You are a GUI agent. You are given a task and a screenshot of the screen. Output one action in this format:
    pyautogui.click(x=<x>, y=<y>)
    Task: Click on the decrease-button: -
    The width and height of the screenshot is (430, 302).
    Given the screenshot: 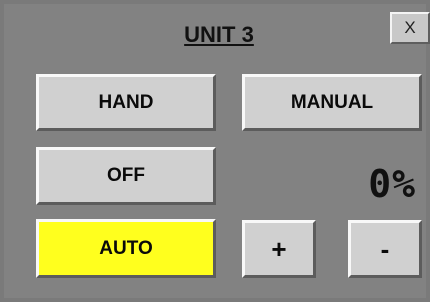 What is the action you would take?
    pyautogui.click(x=385, y=249)
    